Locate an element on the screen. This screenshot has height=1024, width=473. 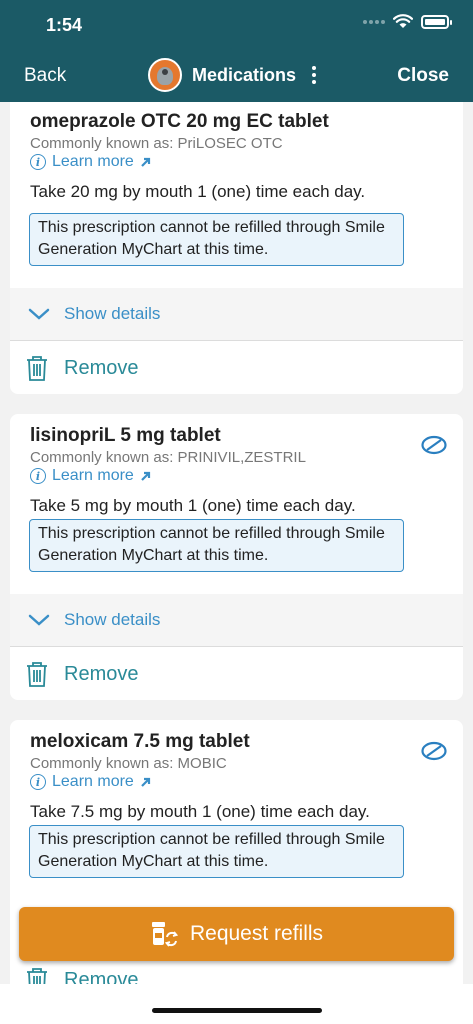
medication-name: omeprazole OTC 20 mg EC tablet is located at coordinates (179, 121).